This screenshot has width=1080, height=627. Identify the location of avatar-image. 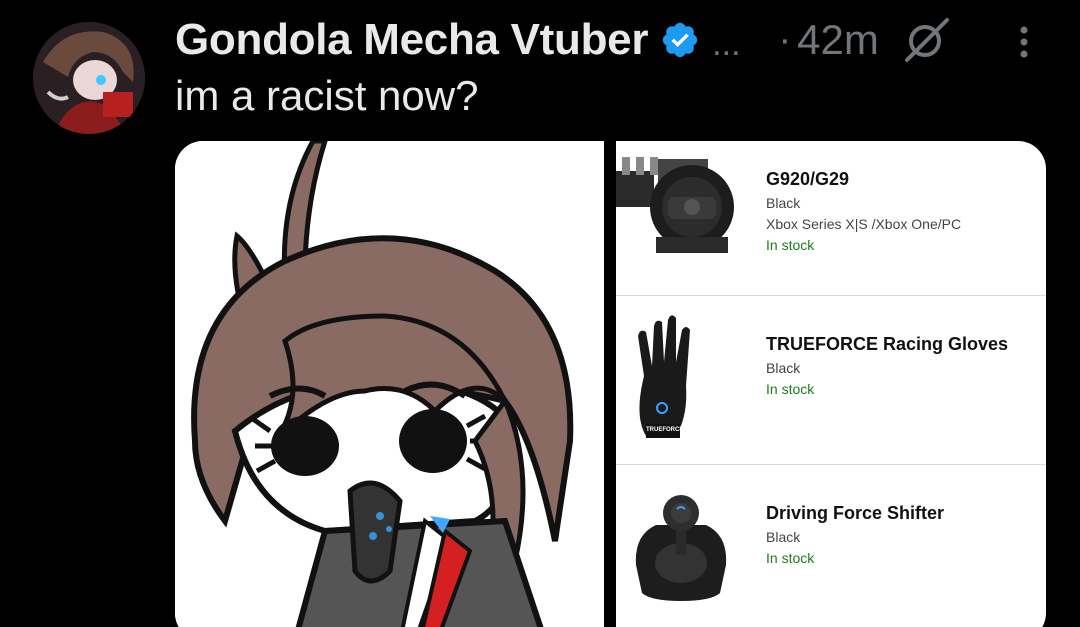
(89, 78).